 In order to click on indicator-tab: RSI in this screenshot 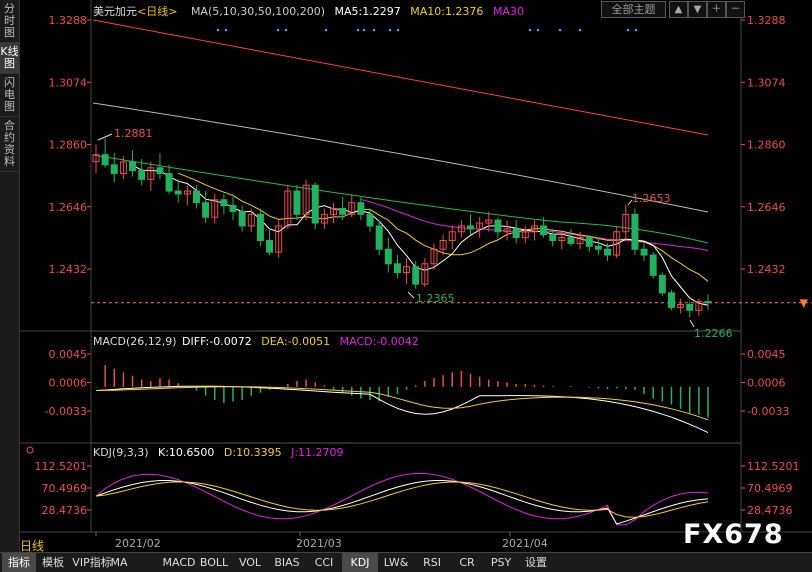, I will do `click(432, 562)`.